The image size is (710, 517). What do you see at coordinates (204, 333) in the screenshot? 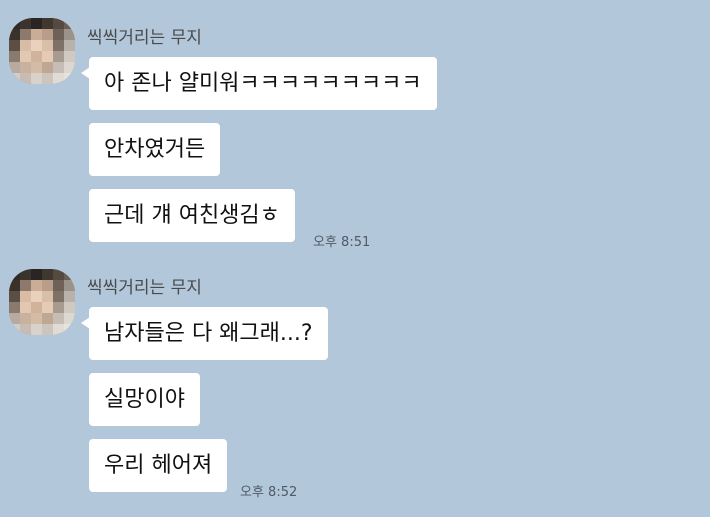
I see `message-bubble: 남자들은 다 왜그래...?` at bounding box center [204, 333].